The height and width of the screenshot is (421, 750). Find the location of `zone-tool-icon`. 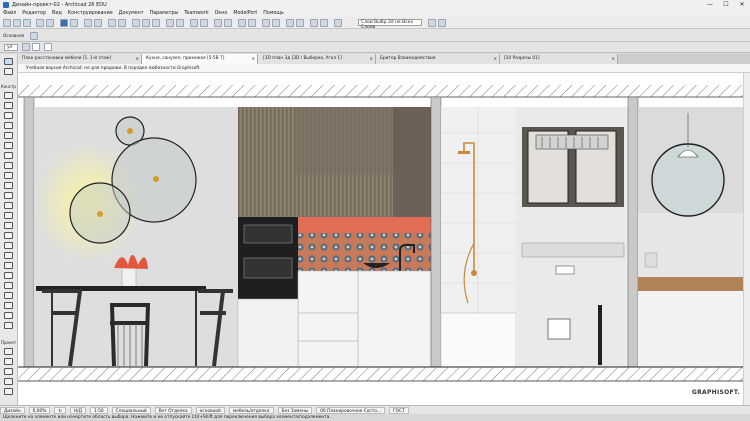

zone-tool-icon is located at coordinates (8, 225).